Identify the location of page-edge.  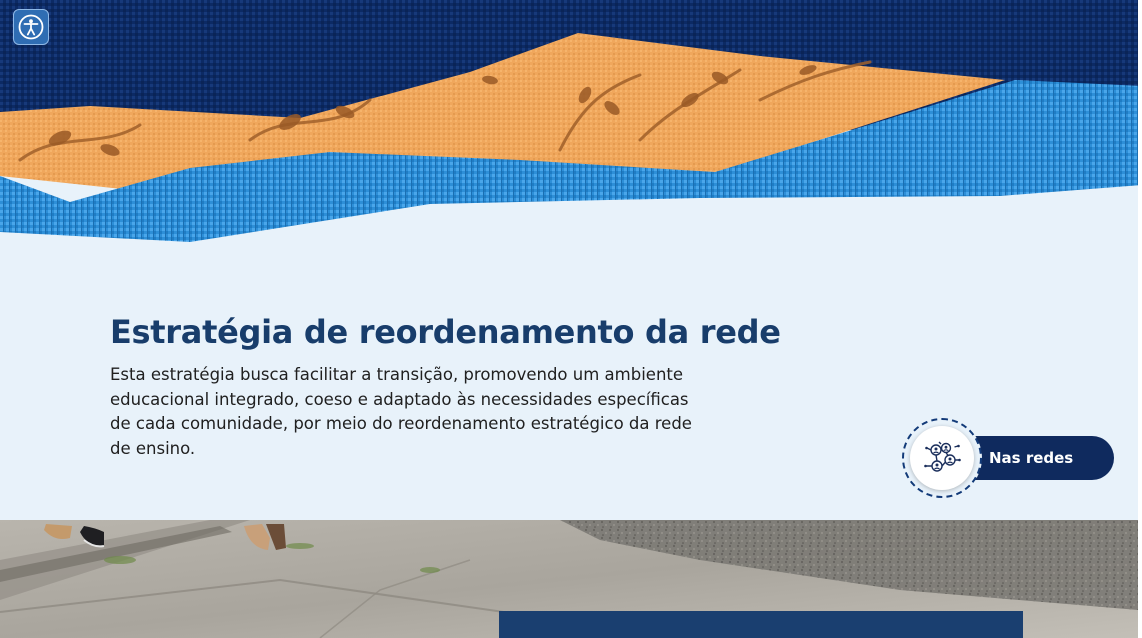
(1140, 319).